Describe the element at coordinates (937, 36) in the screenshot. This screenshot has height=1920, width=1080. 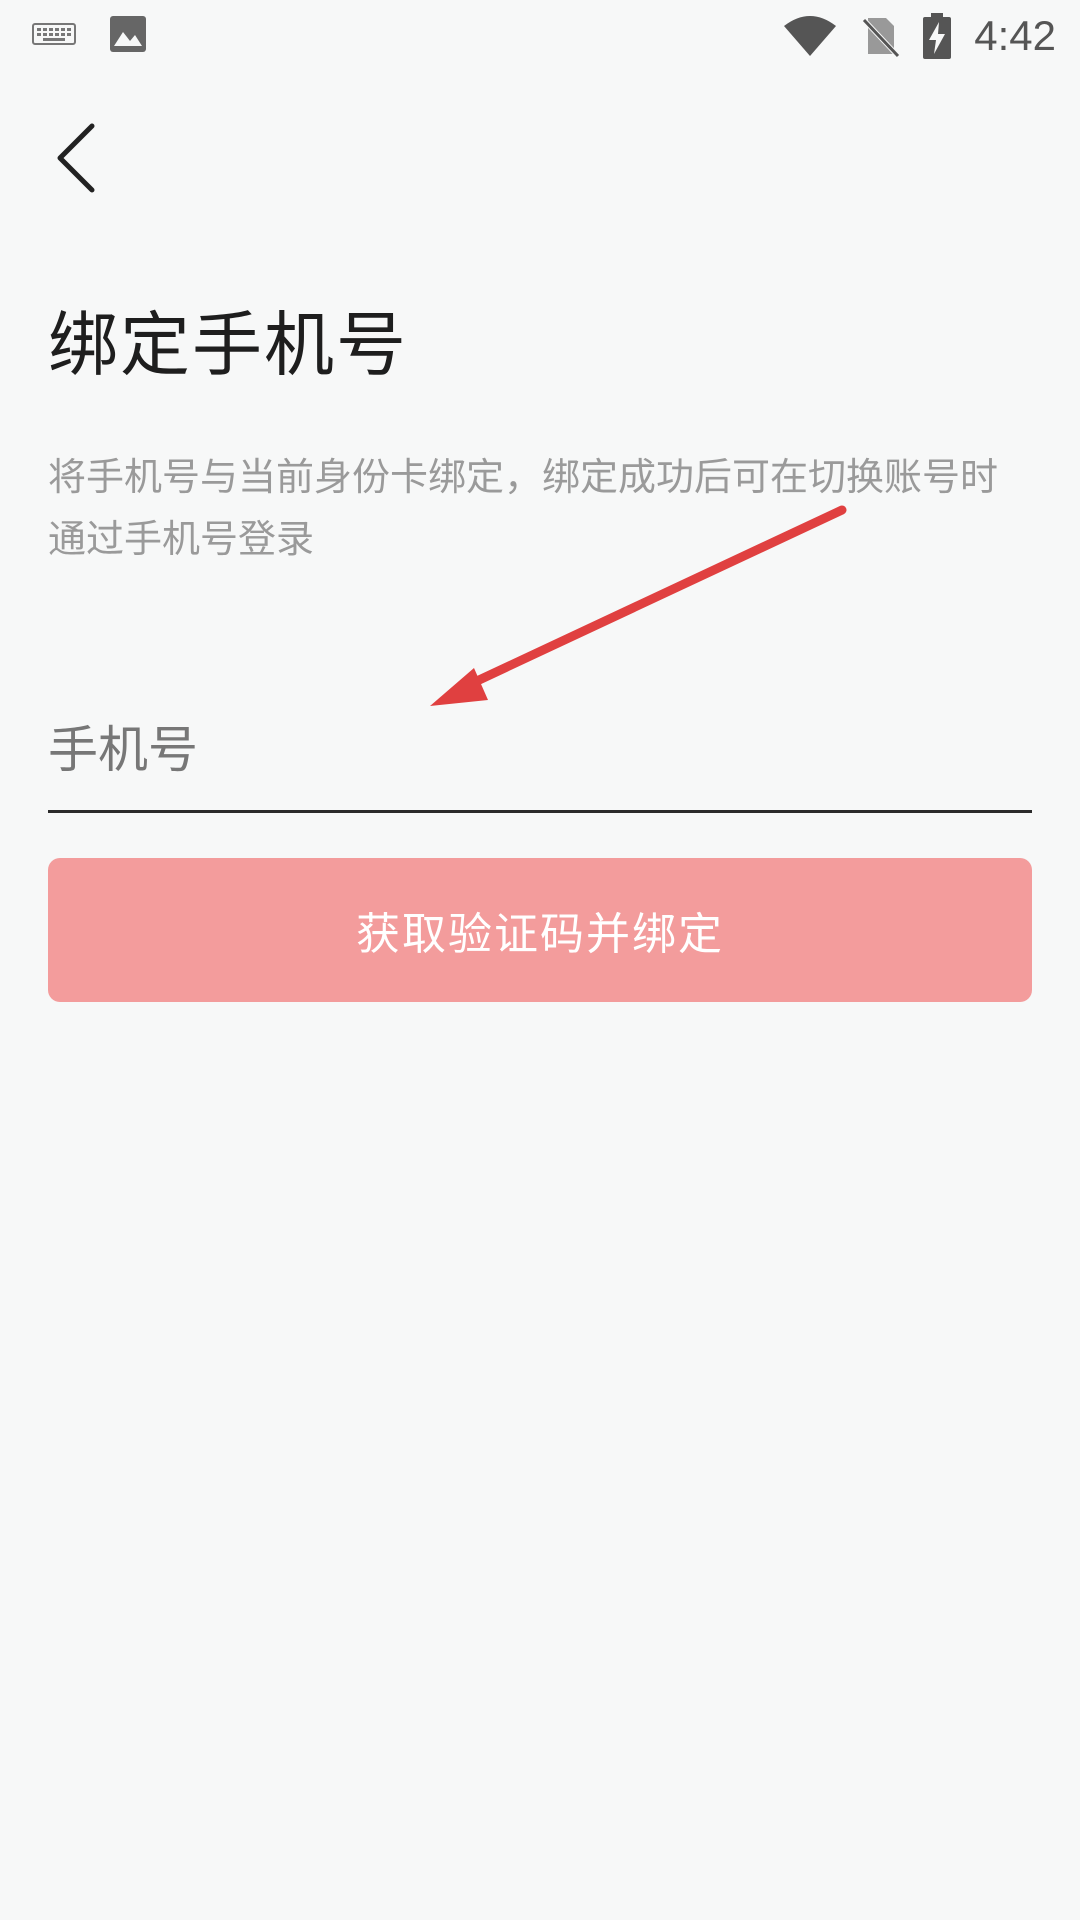
I see `battery-charging-icon` at that location.